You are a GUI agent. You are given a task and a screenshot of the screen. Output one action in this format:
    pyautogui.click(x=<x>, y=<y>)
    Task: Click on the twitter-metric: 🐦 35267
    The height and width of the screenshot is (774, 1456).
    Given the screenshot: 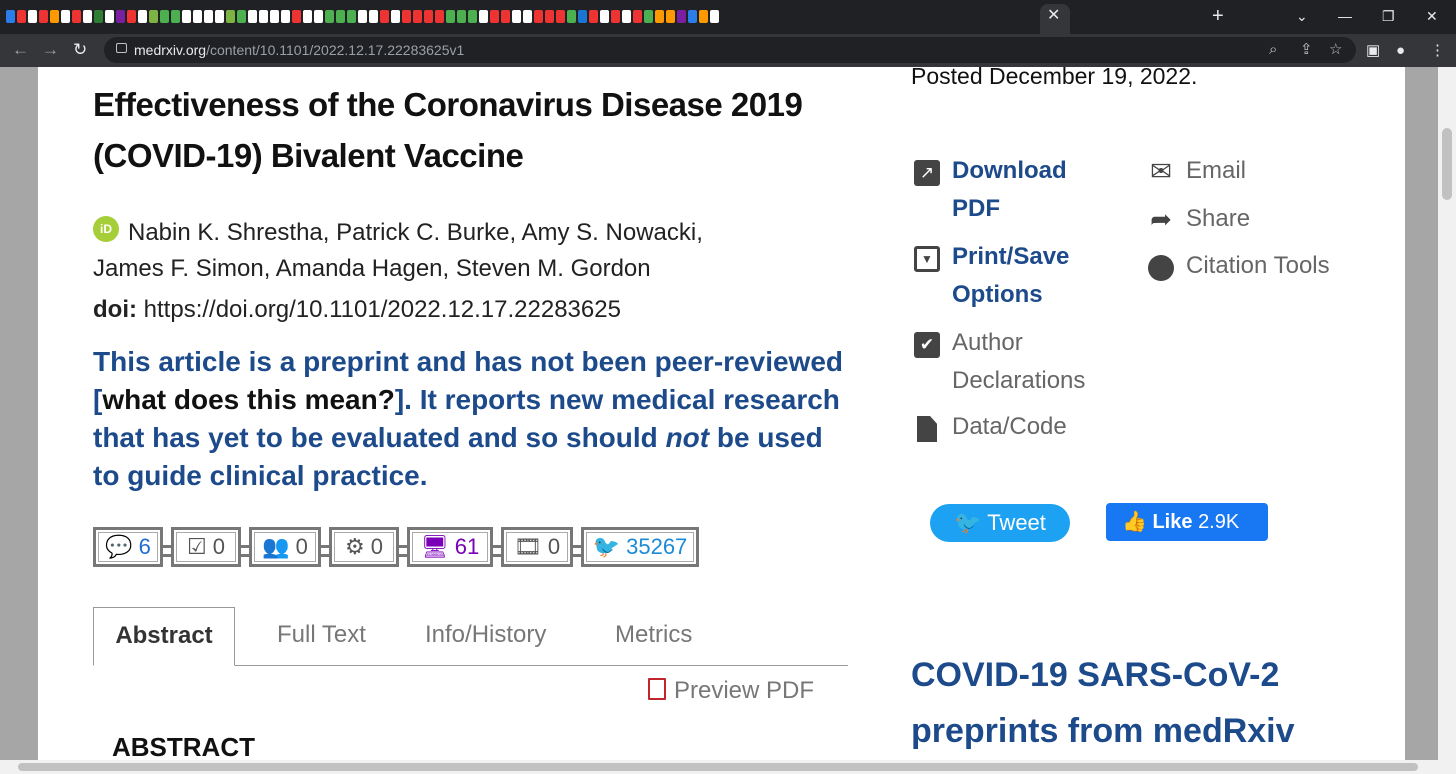 What is the action you would take?
    pyautogui.click(x=640, y=547)
    